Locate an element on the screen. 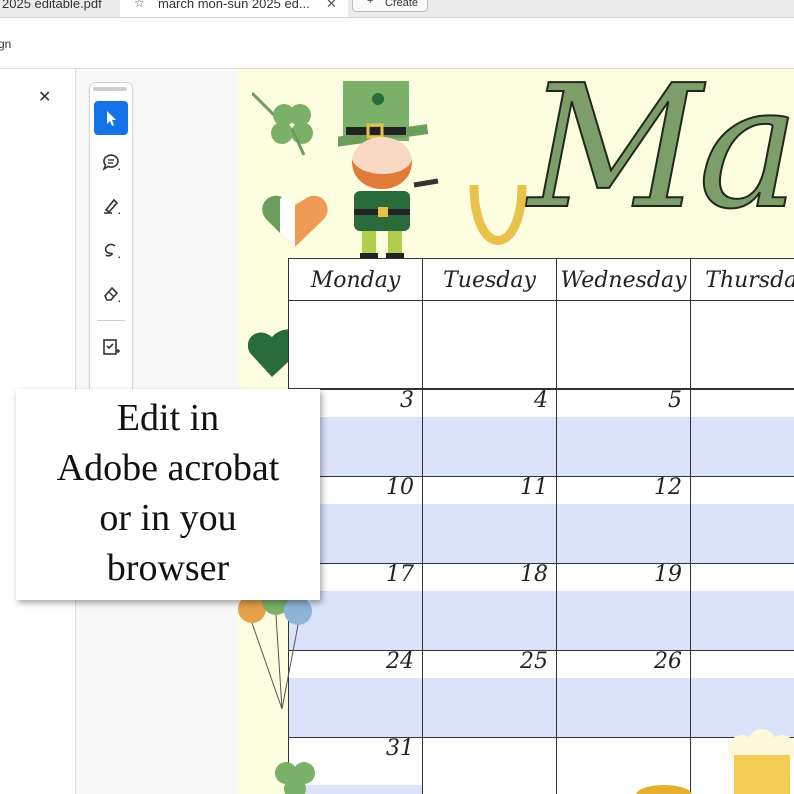  calendar-day-cell: 26 is located at coordinates (623, 694).